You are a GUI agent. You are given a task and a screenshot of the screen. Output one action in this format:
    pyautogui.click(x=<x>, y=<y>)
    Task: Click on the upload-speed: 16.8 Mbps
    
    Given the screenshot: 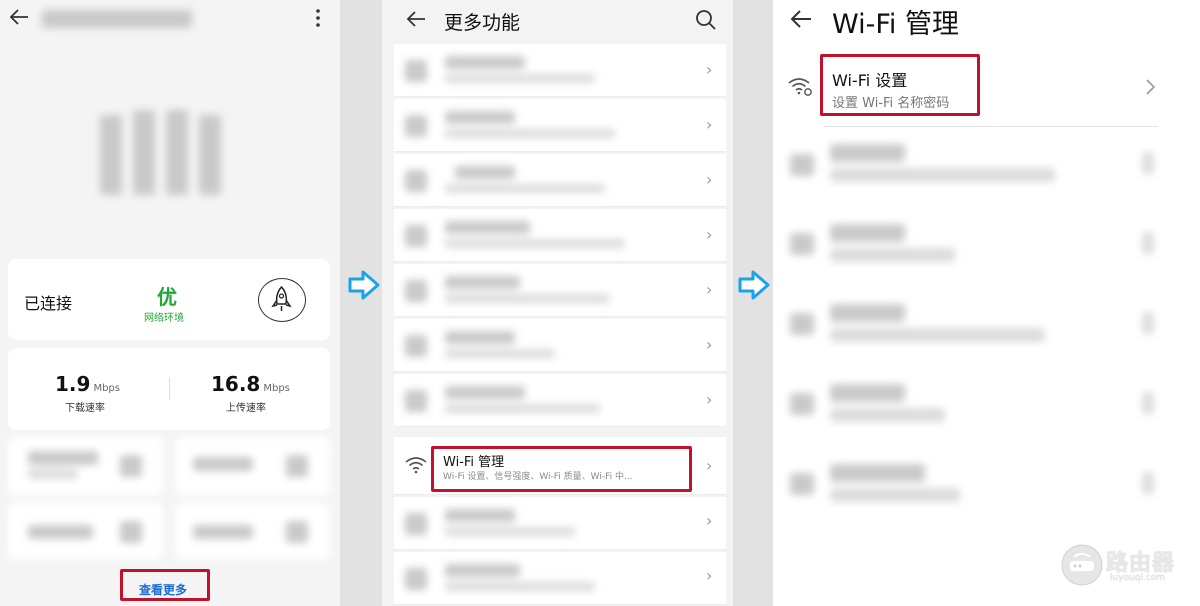 What is the action you would take?
    pyautogui.click(x=250, y=384)
    